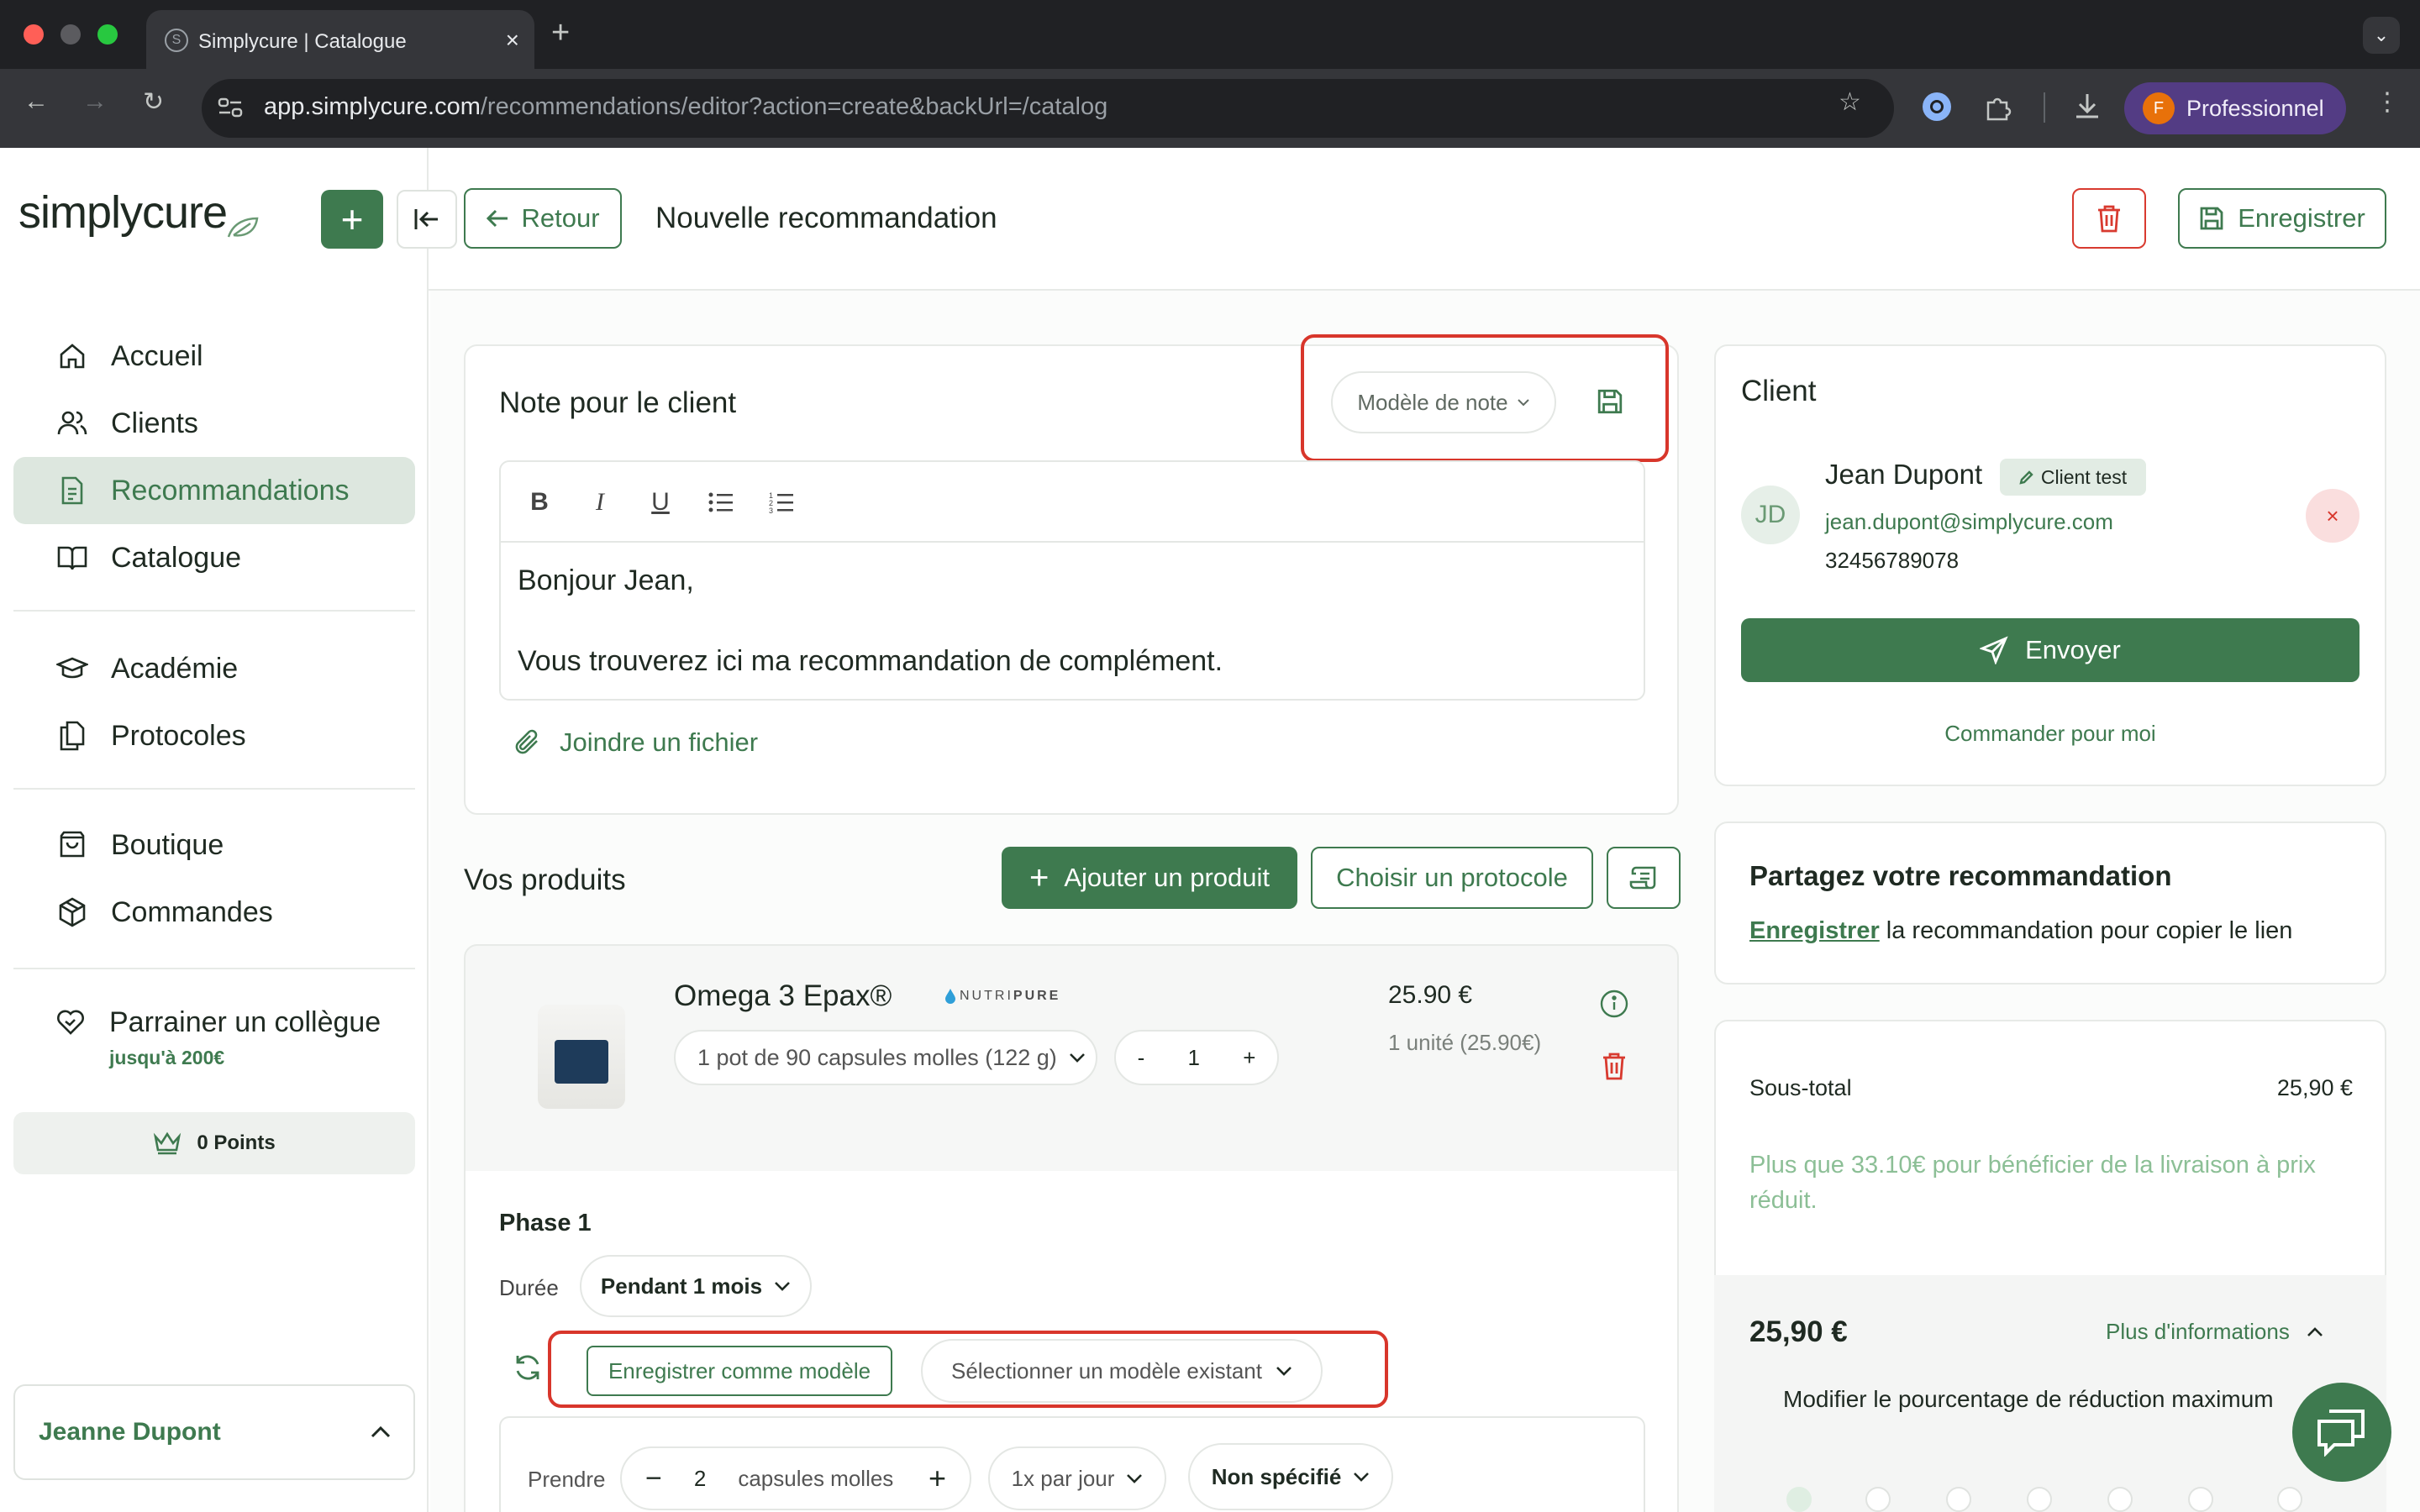  I want to click on password-manager-icon, so click(1937, 106).